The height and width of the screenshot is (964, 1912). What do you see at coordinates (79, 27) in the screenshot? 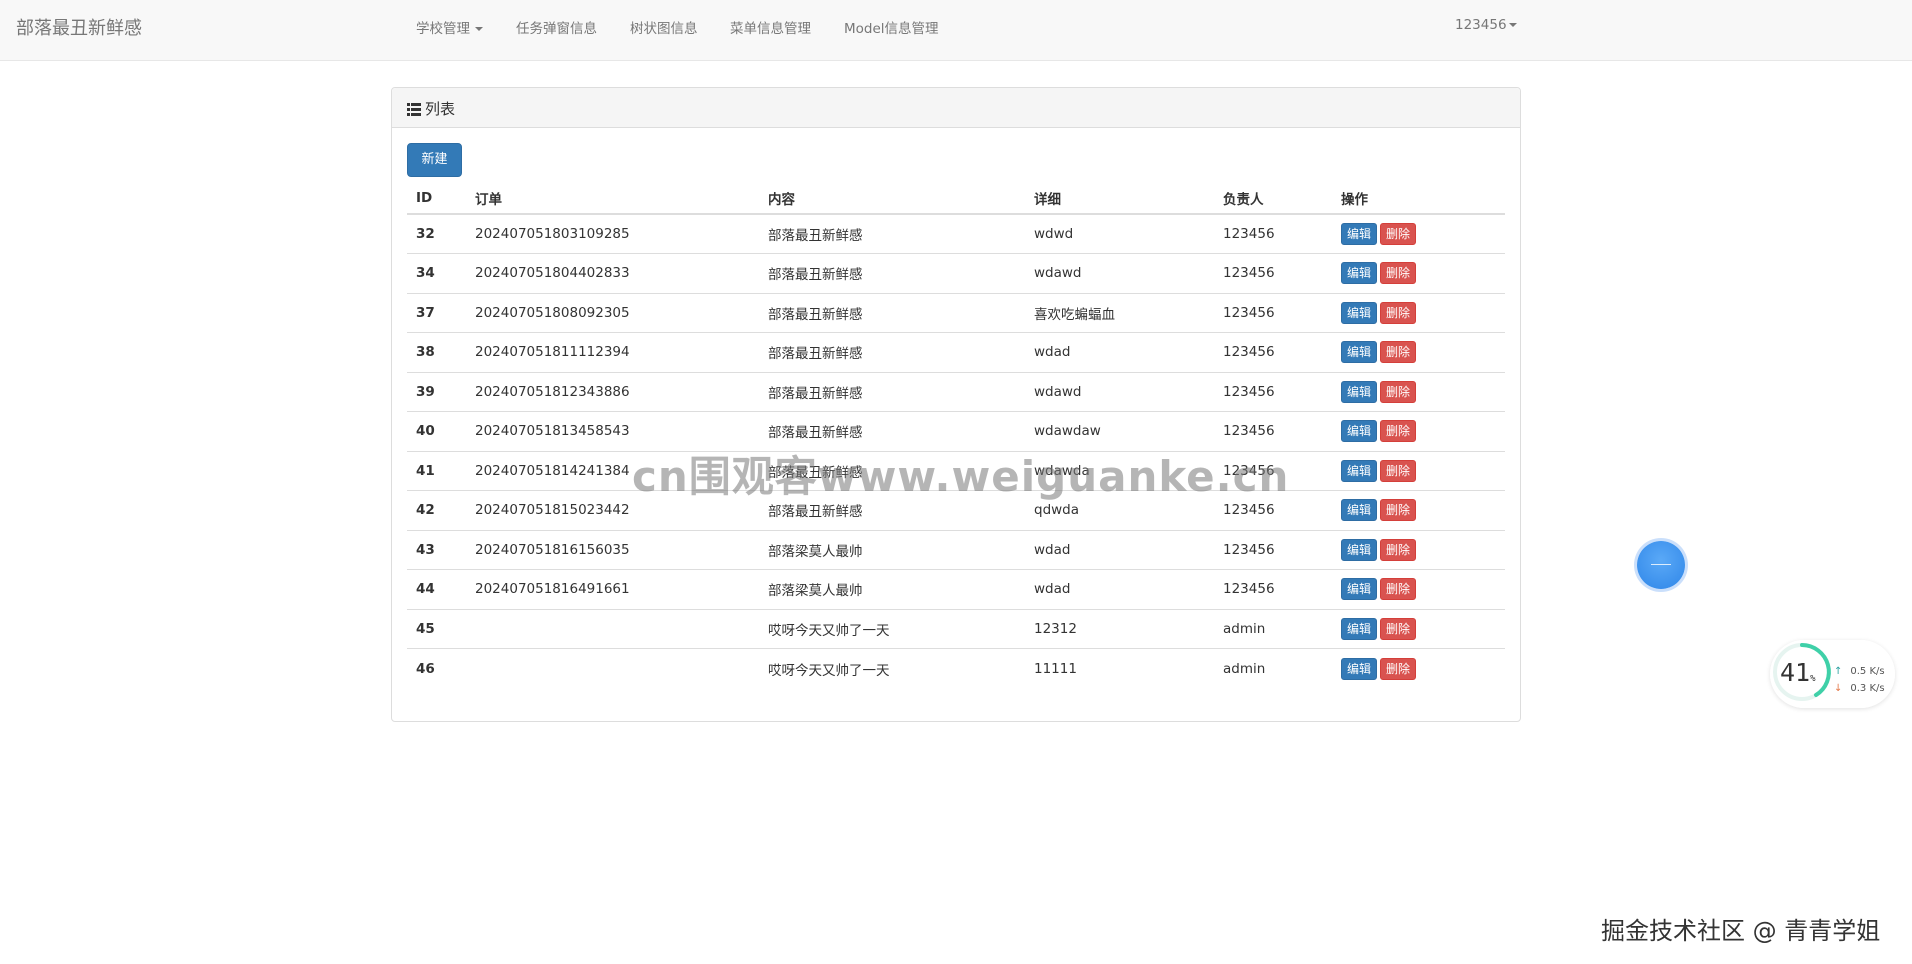
I see `navbar-brand: 部落最丑新鲜感` at bounding box center [79, 27].